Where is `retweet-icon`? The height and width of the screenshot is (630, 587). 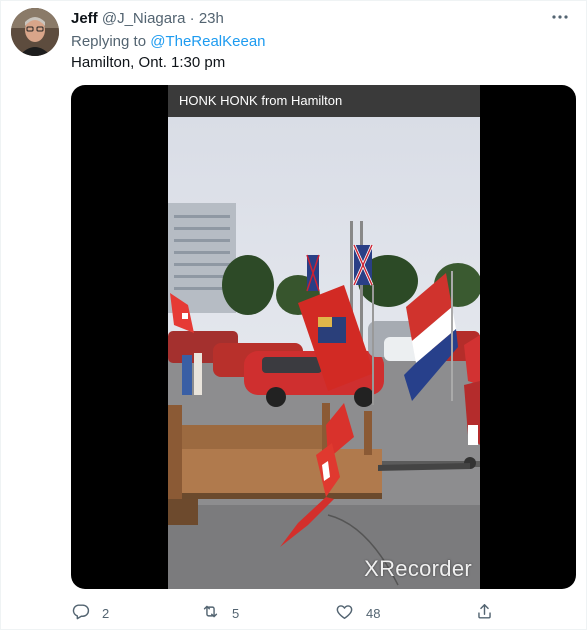
retweet-icon is located at coordinates (210, 613).